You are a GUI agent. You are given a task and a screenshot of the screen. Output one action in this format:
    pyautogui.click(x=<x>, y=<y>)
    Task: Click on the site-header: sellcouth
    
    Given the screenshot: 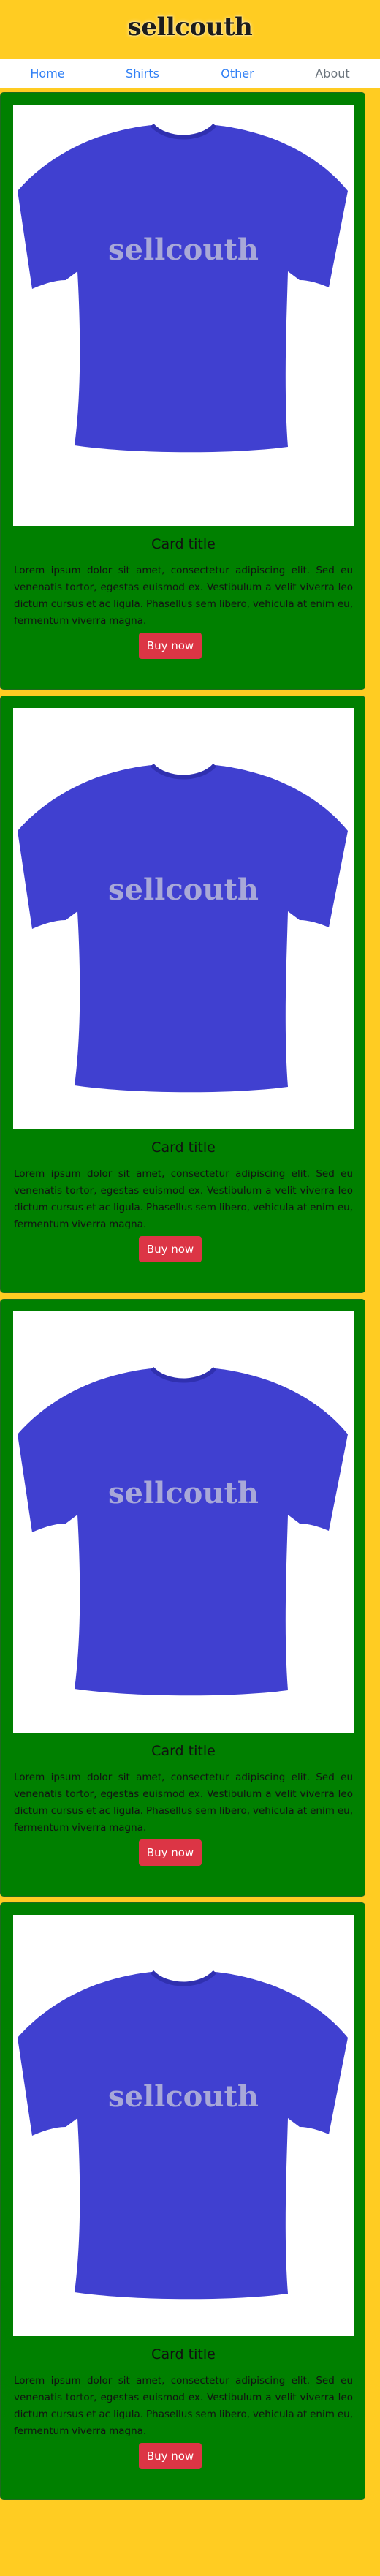 What is the action you would take?
    pyautogui.click(x=190, y=27)
    